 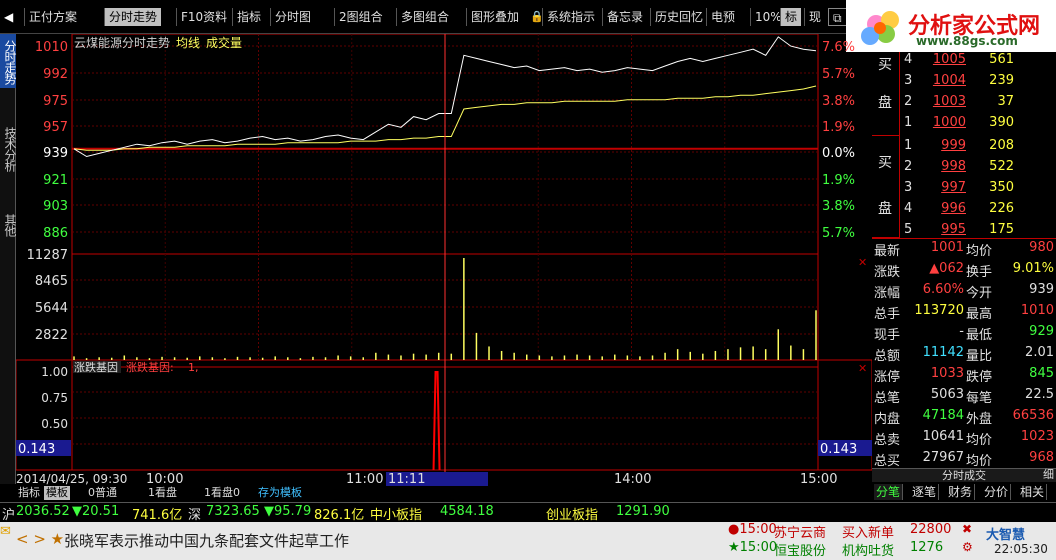 I want to click on tab-watch: 1看盘, so click(x=162, y=493).